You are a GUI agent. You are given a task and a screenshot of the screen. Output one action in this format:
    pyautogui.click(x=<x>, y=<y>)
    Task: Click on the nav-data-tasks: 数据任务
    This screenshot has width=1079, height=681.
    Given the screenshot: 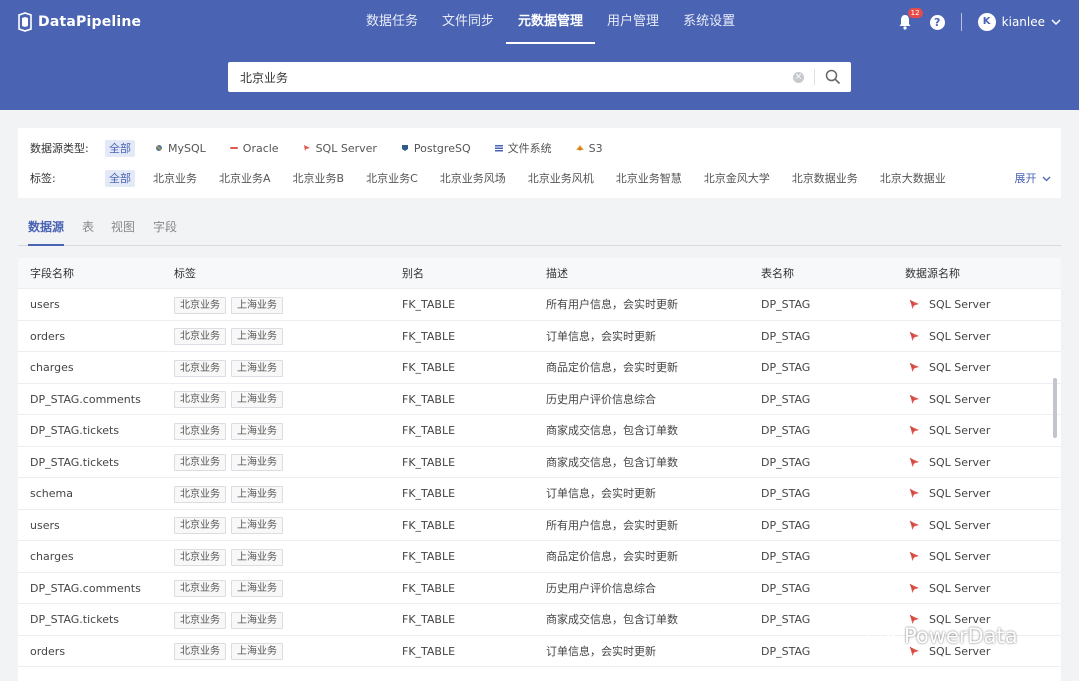 What is the action you would take?
    pyautogui.click(x=392, y=22)
    